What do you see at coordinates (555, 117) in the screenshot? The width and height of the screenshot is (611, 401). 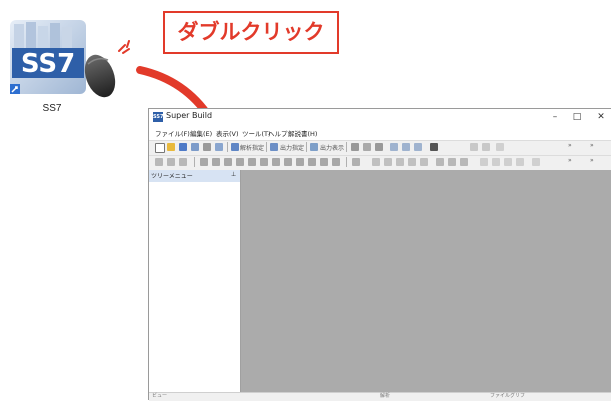 I see `minimize-button: –` at bounding box center [555, 117].